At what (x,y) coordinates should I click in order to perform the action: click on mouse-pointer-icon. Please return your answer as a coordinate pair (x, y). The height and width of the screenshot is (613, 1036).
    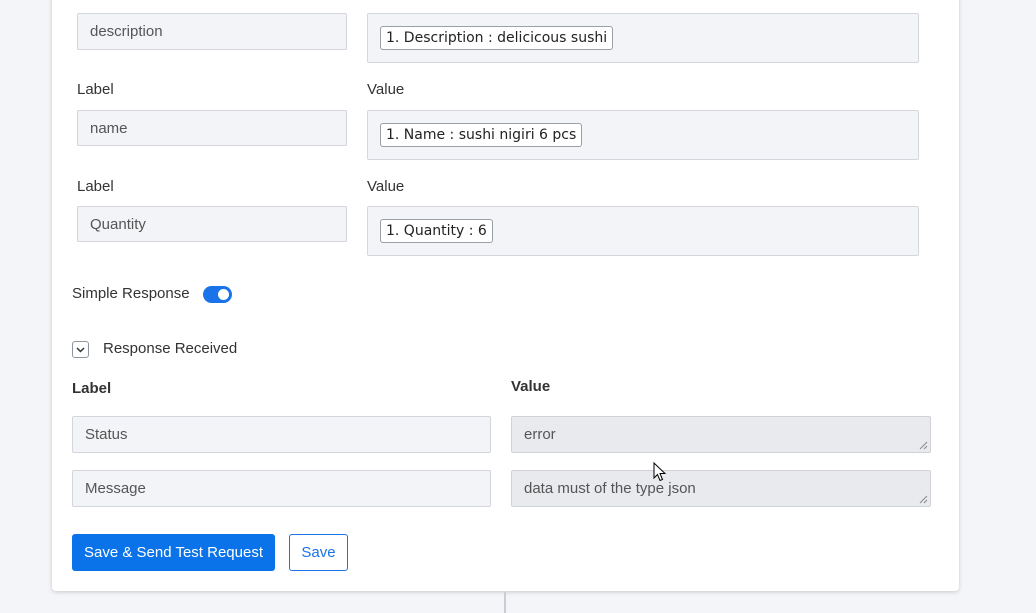
    Looking at the image, I should click on (660, 472).